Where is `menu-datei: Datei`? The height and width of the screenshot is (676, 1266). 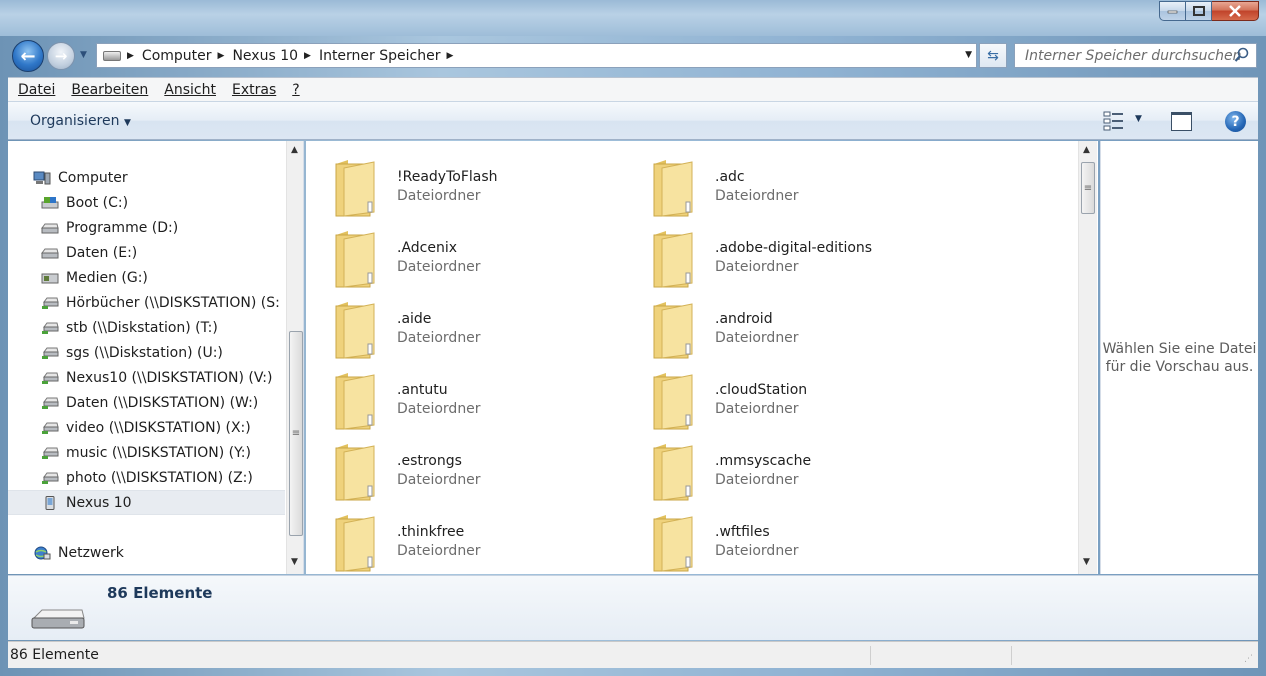
menu-datei: Datei is located at coordinates (36, 90).